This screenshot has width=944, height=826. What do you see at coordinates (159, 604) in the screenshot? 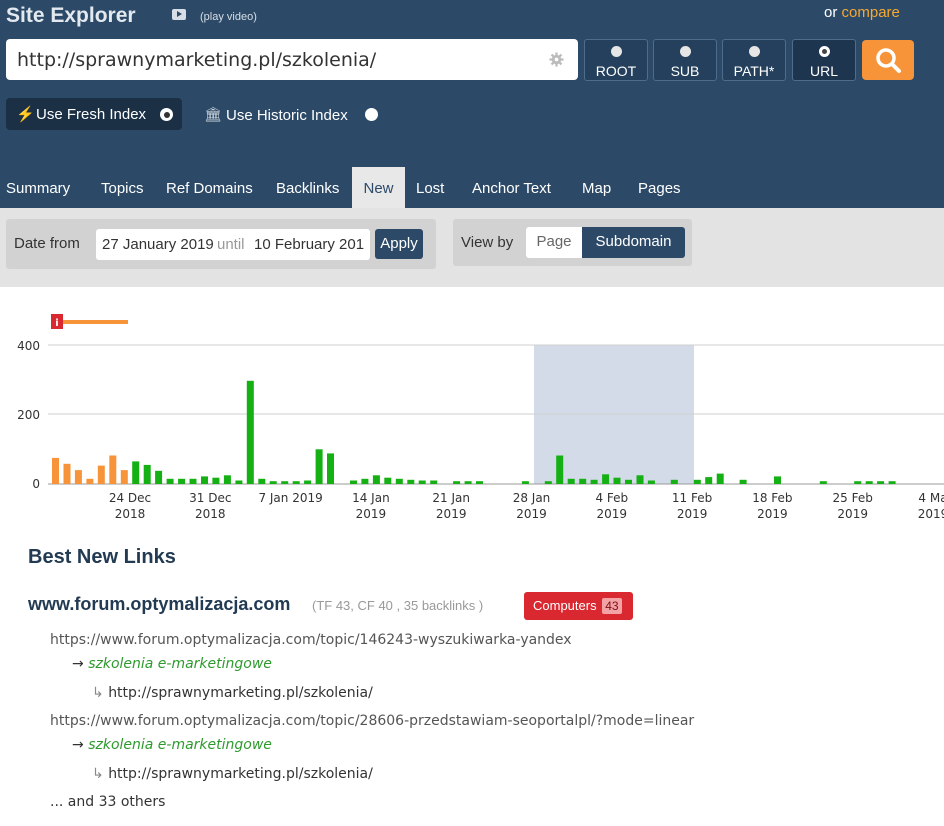
I see `referring-domain: www.forum.optymalizacja.com` at bounding box center [159, 604].